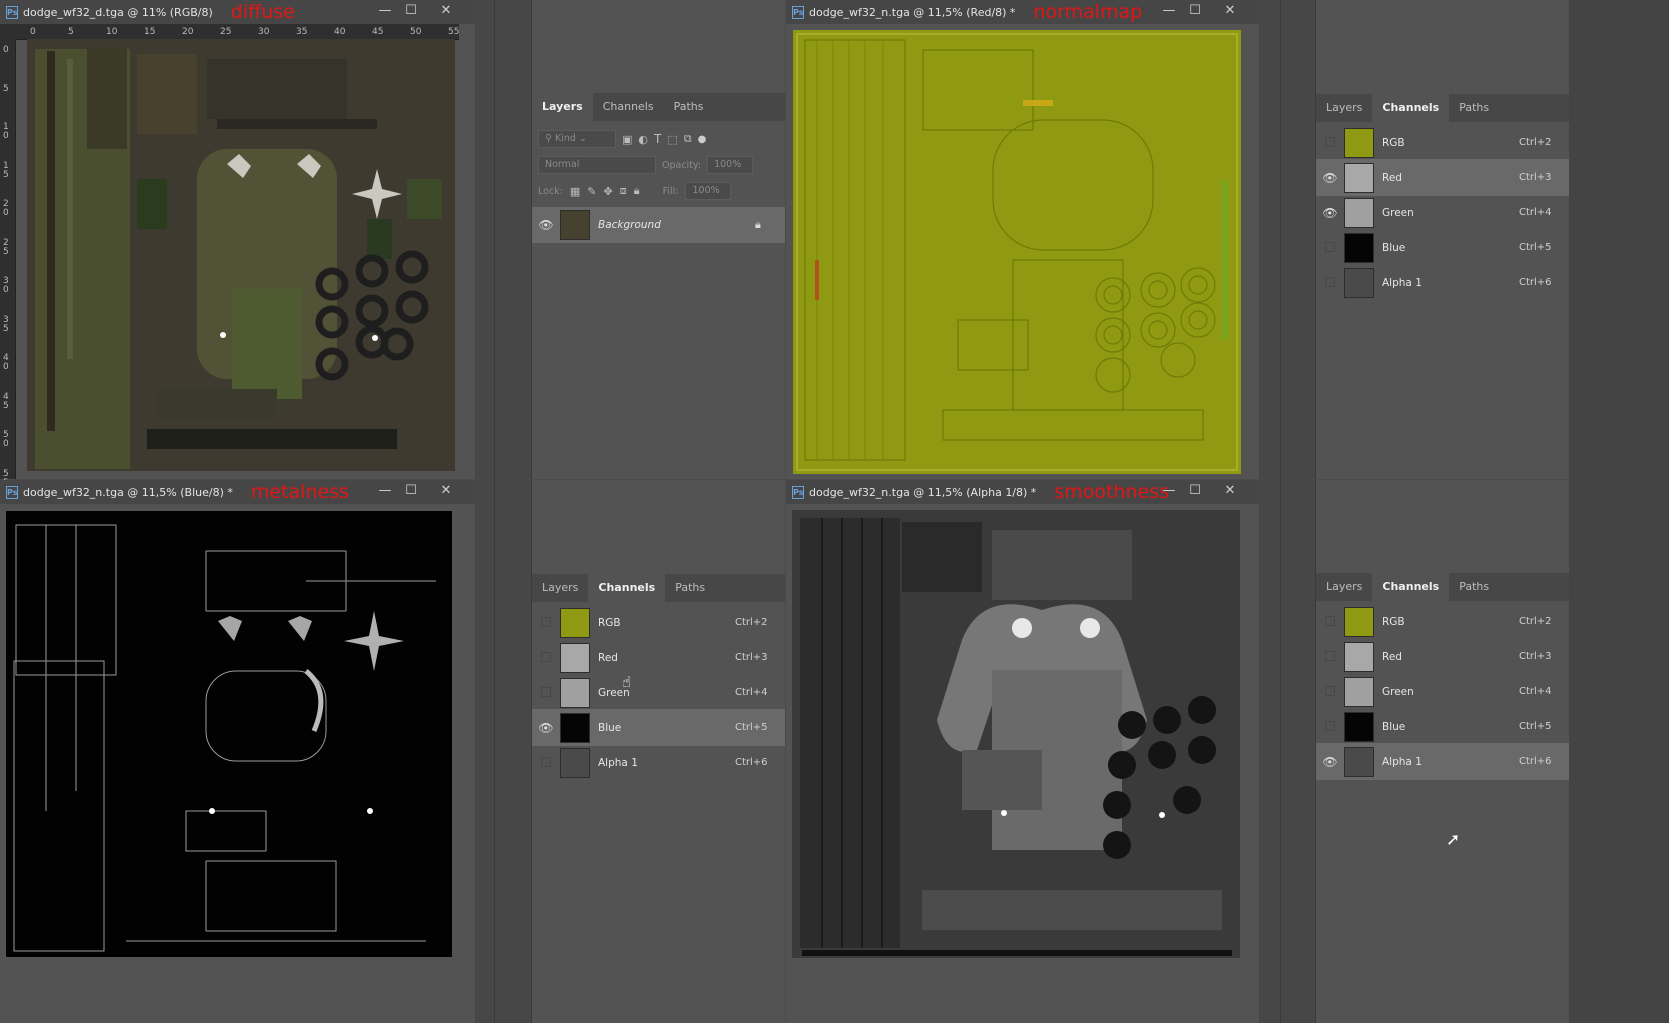 The width and height of the screenshot is (1669, 1023). What do you see at coordinates (730, 165) in the screenshot?
I see `opacity-field: 100%` at bounding box center [730, 165].